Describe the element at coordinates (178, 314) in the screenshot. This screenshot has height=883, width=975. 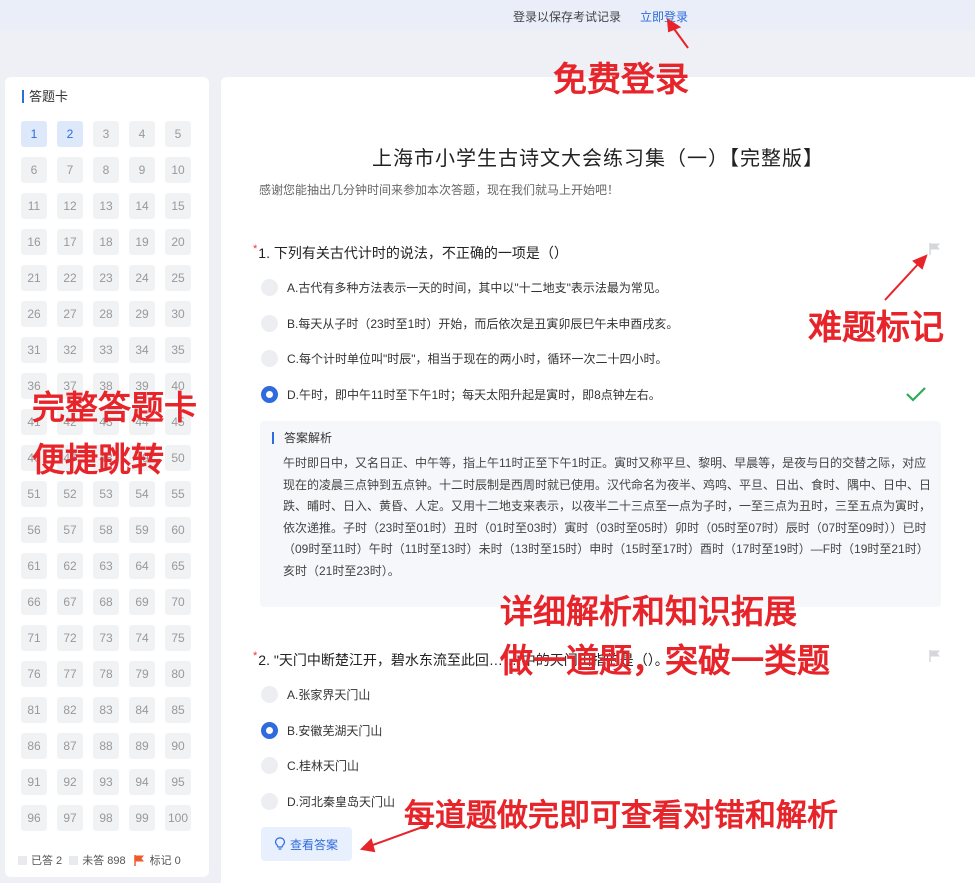
I see `answer-card-cell: 30` at that location.